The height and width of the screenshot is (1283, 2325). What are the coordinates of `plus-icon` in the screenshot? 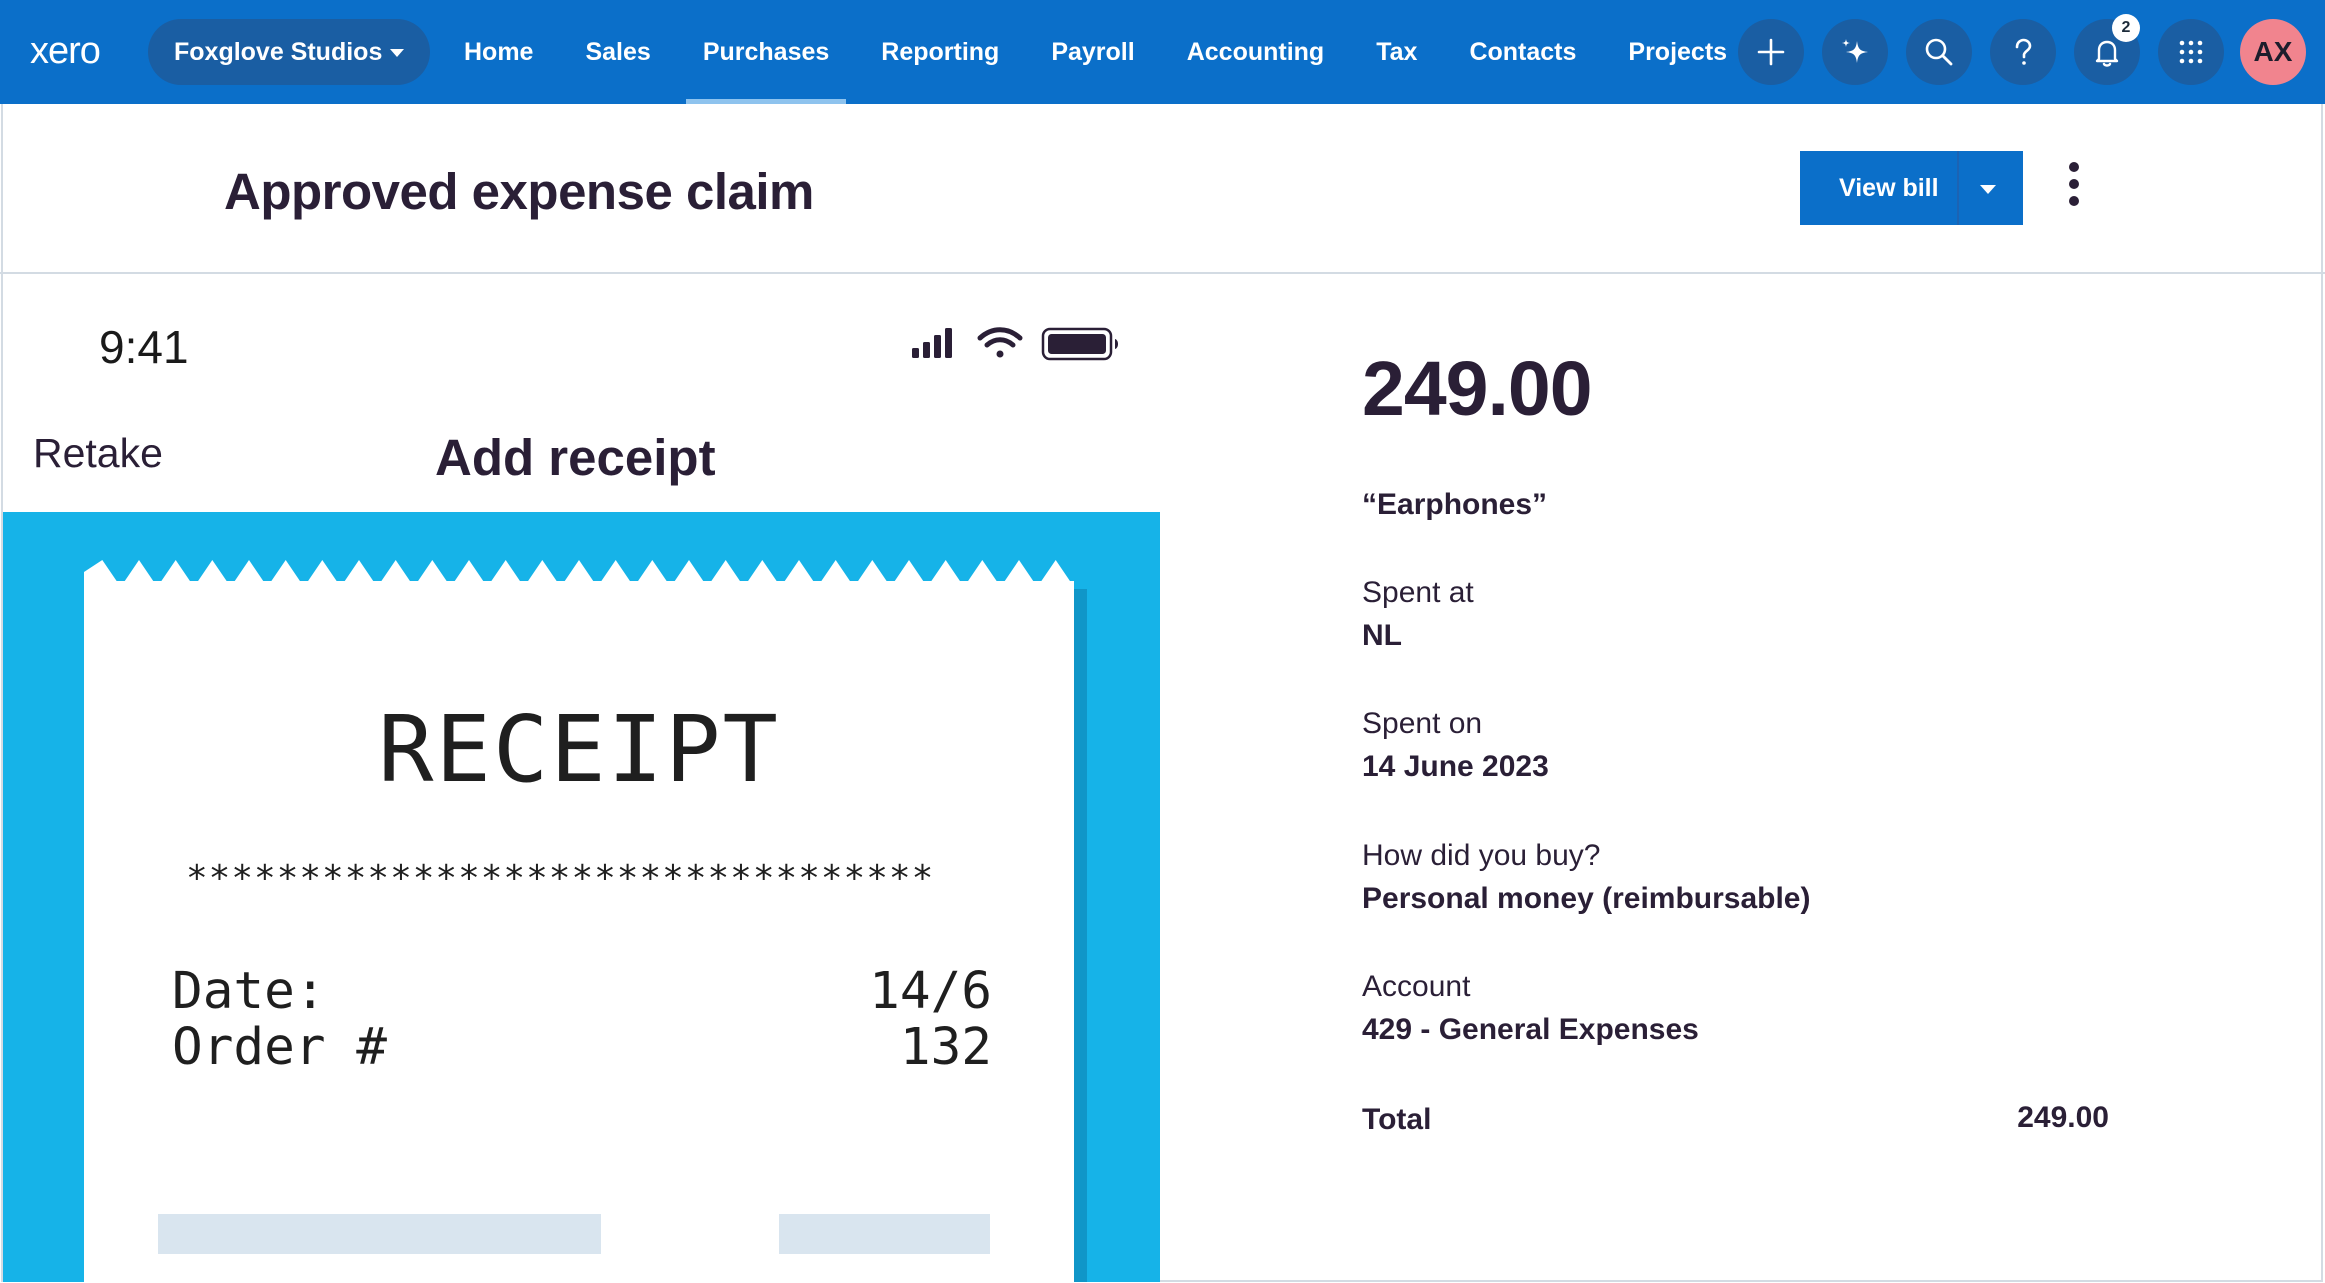 It's located at (1771, 52).